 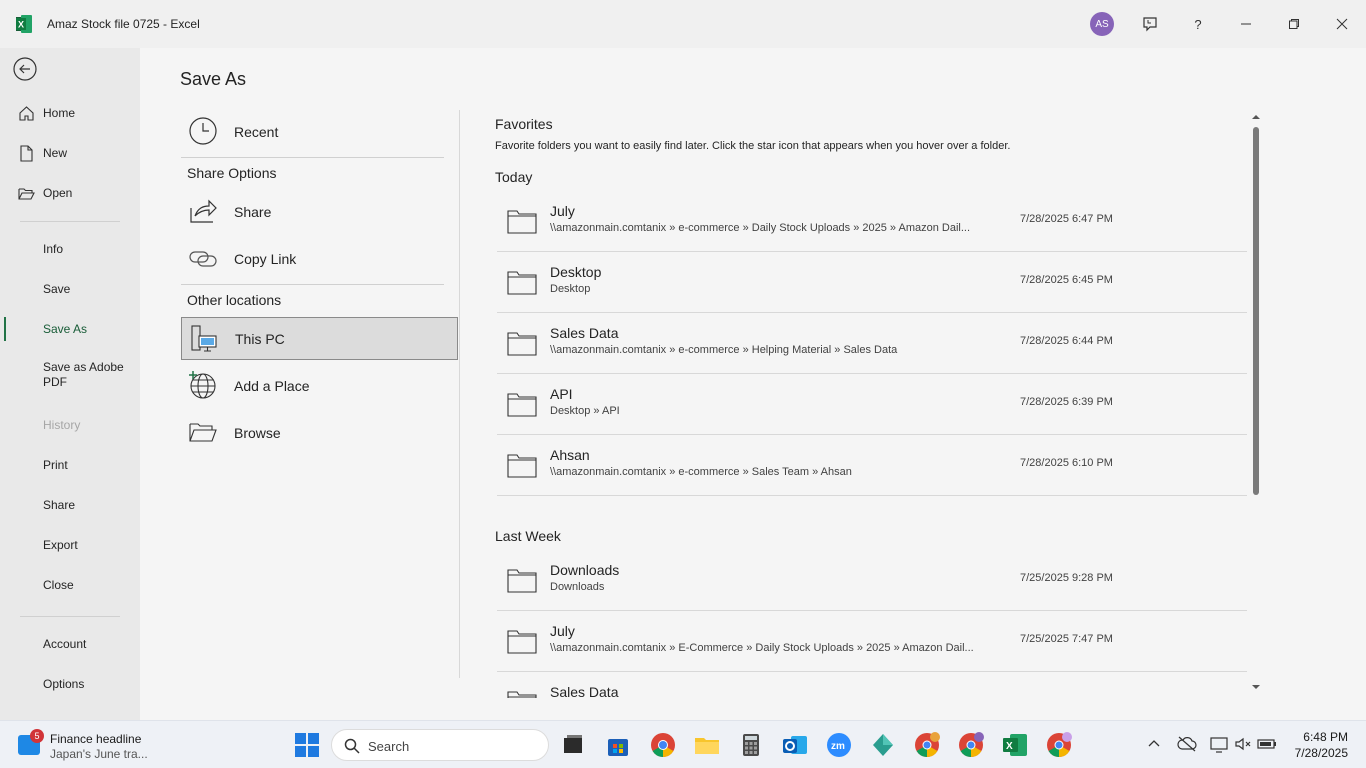 I want to click on scroll-down-icon, so click(x=1256, y=687).